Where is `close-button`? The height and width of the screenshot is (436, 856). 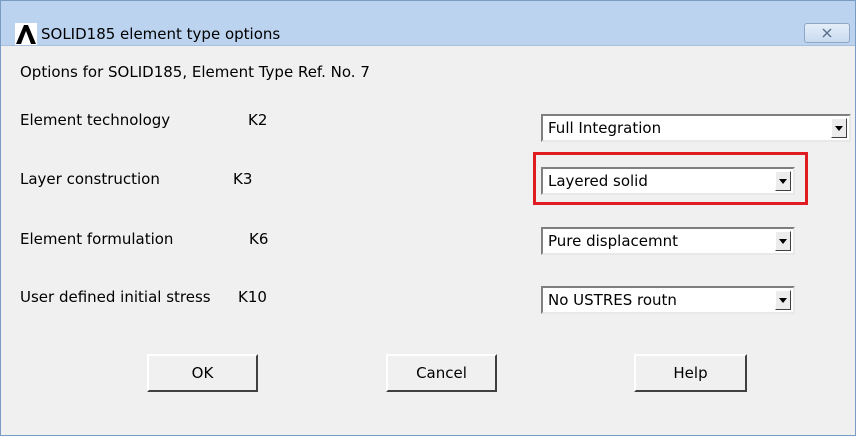
close-button is located at coordinates (827, 33).